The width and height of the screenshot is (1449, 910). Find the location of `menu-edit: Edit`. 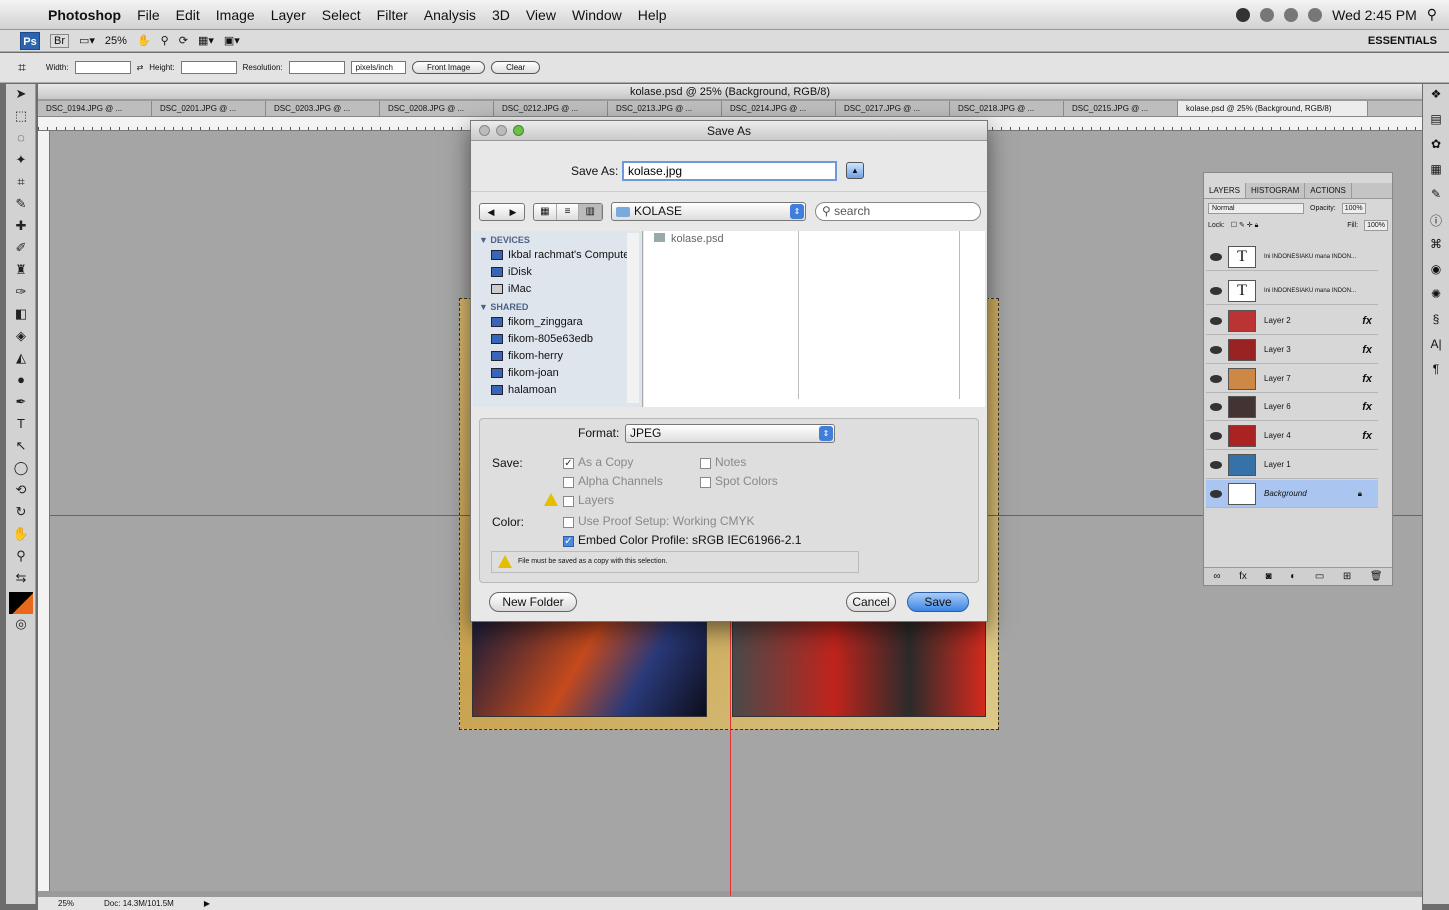

menu-edit: Edit is located at coordinates (188, 15).